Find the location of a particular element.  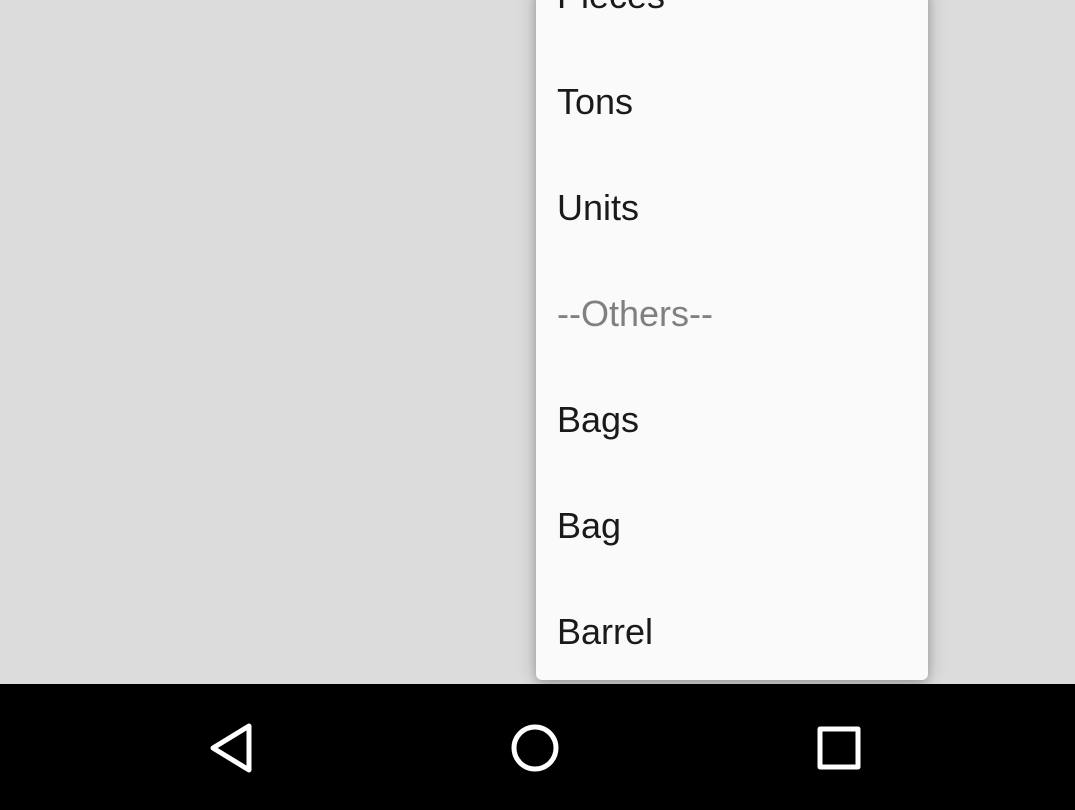

dropdown-option-barrel: Barrel is located at coordinates (732, 629).